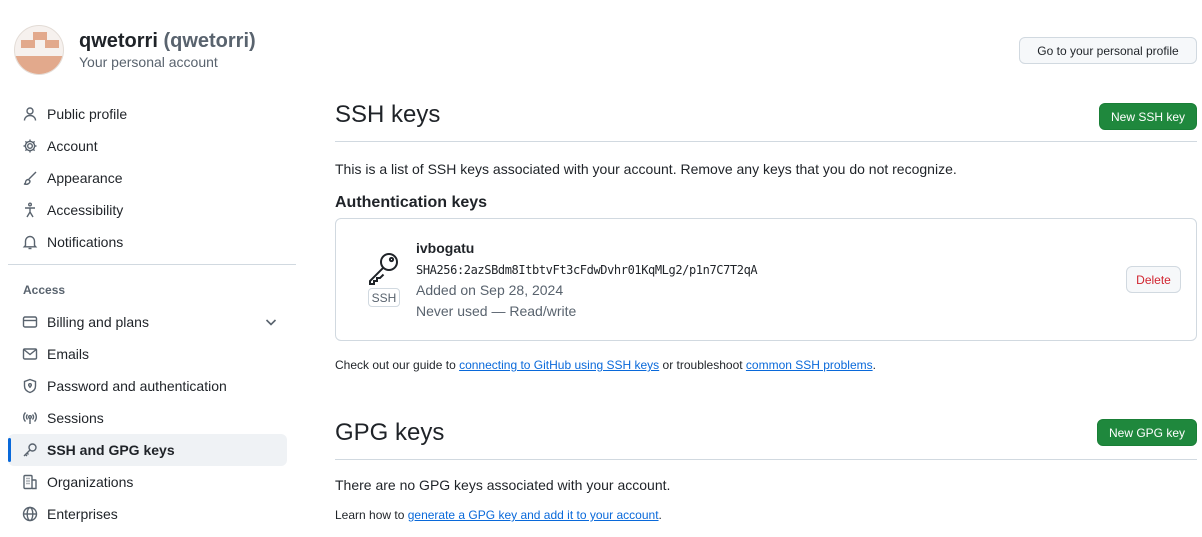 The image size is (1202, 537). I want to click on sidebar-item-billing: Billing and plans, so click(147, 322).